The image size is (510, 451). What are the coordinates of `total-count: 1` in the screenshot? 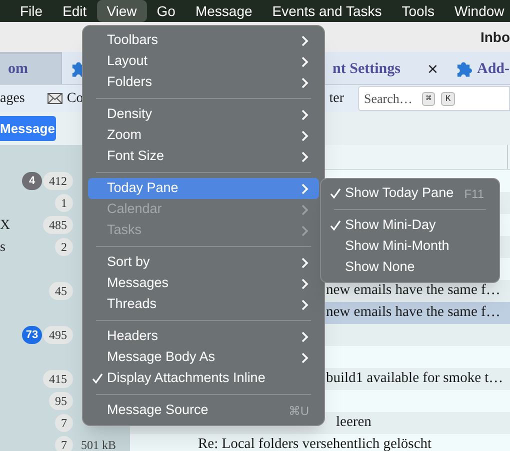 It's located at (64, 203).